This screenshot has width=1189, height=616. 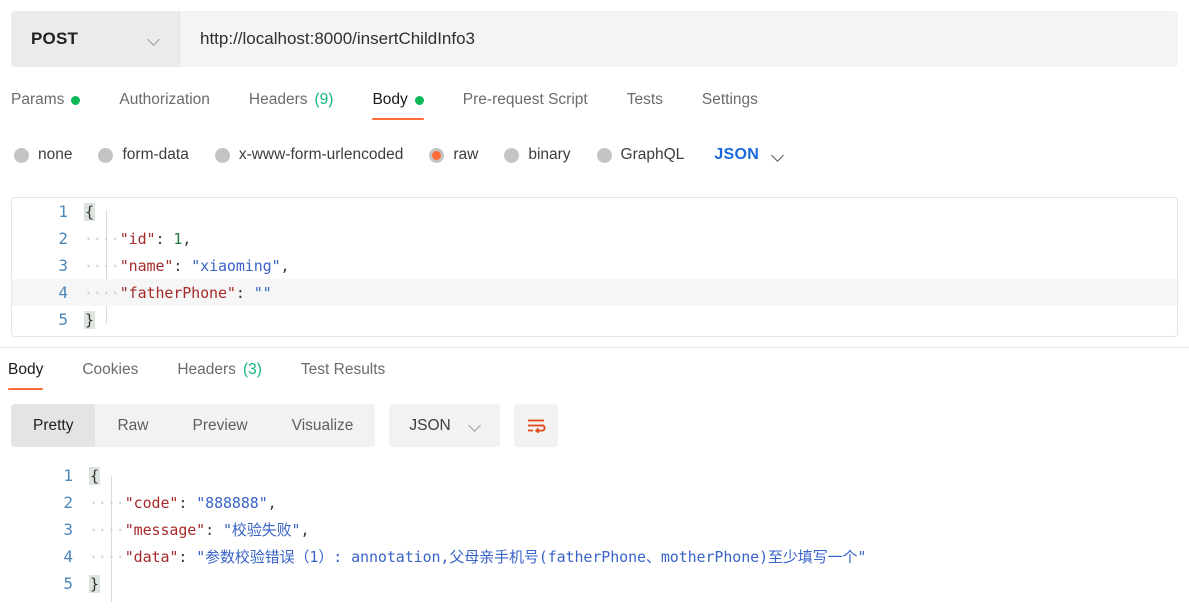 I want to click on response-tabs: Body Cookies Headers (3) Test Results, so click(x=205, y=374).